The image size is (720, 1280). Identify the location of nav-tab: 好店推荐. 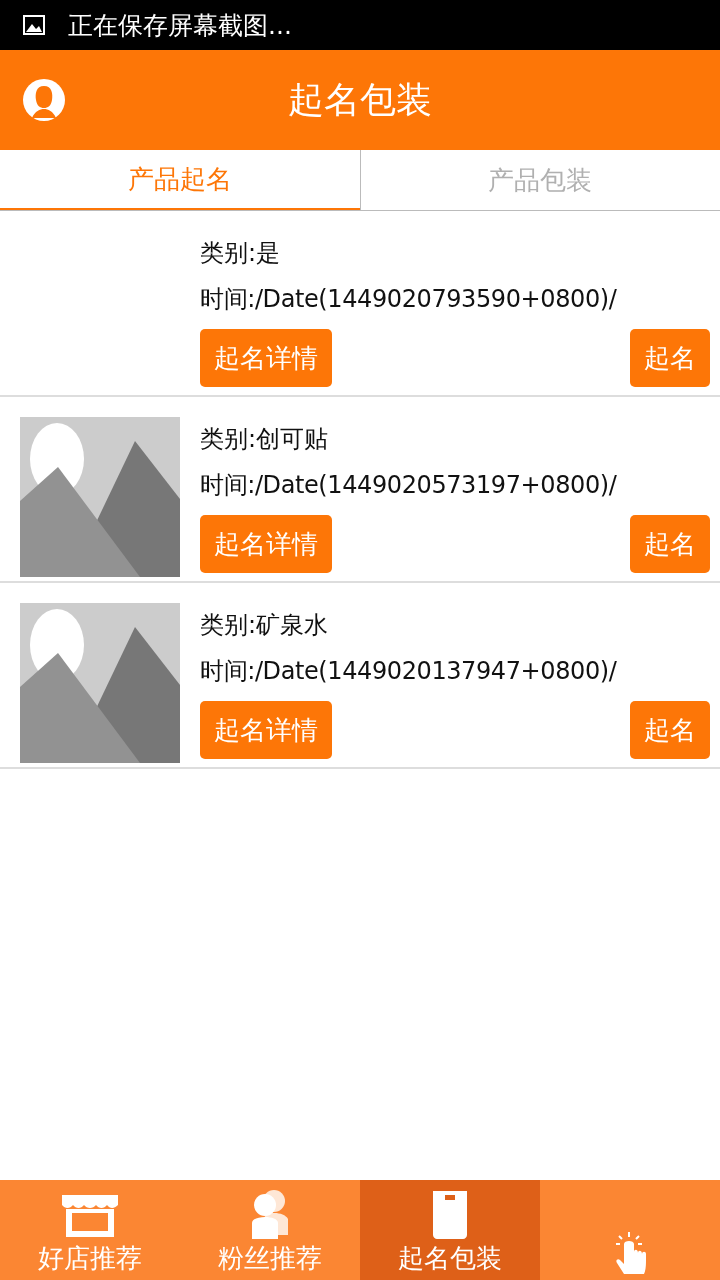
(90, 1230).